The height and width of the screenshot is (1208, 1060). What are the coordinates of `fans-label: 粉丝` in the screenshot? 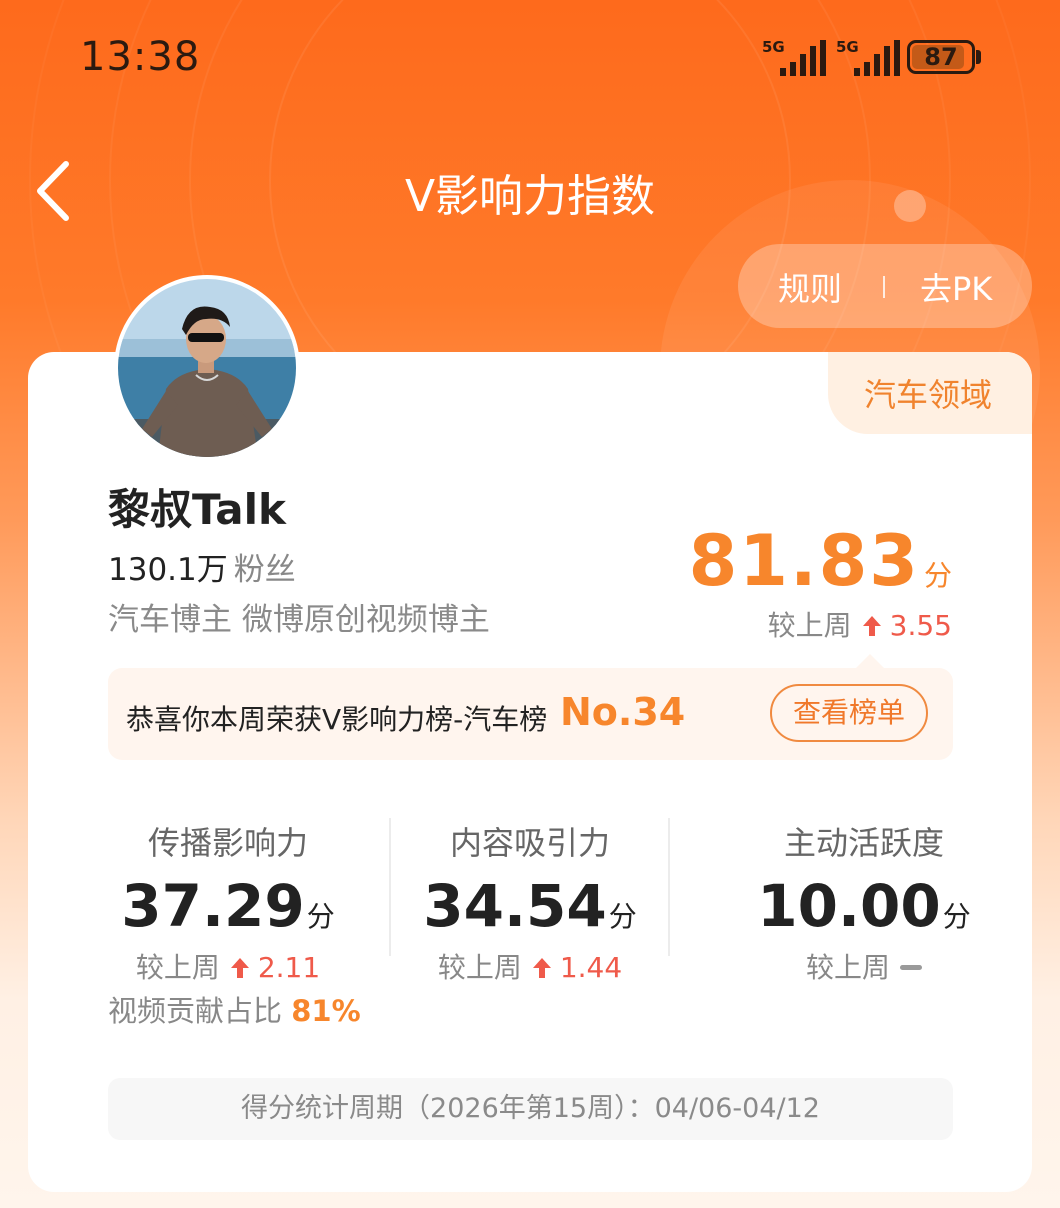 It's located at (264, 570).